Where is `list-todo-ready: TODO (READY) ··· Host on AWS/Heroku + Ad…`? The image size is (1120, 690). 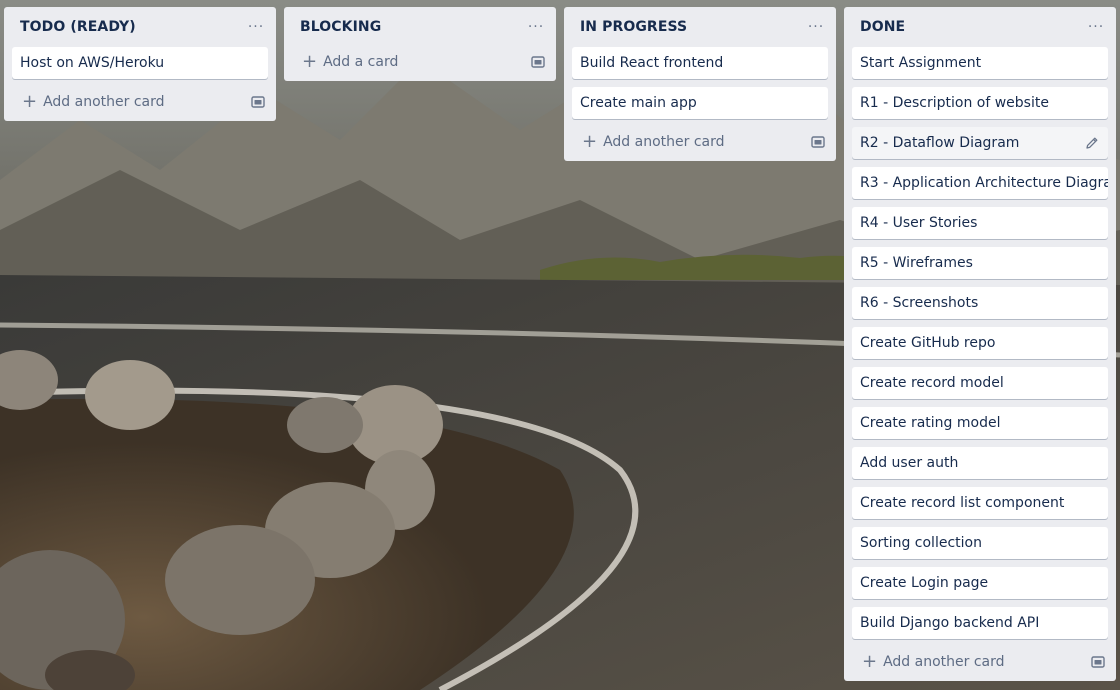
list-todo-ready: TODO (READY) ··· Host on AWS/Heroku + Ad… is located at coordinates (140, 64).